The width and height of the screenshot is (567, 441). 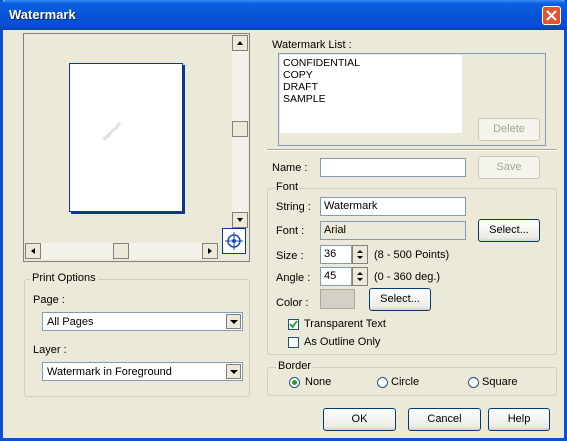 I want to click on preview-horizontal-scrollbar, so click(x=121, y=251).